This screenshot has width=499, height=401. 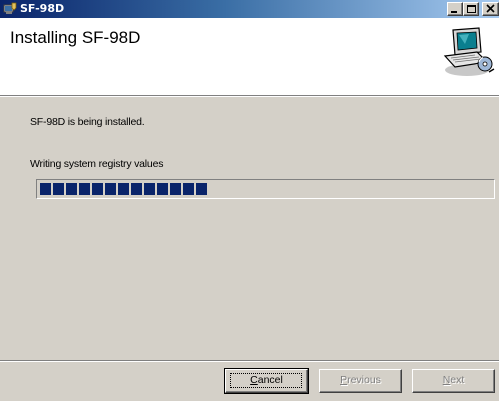 I want to click on close-button, so click(x=490, y=9).